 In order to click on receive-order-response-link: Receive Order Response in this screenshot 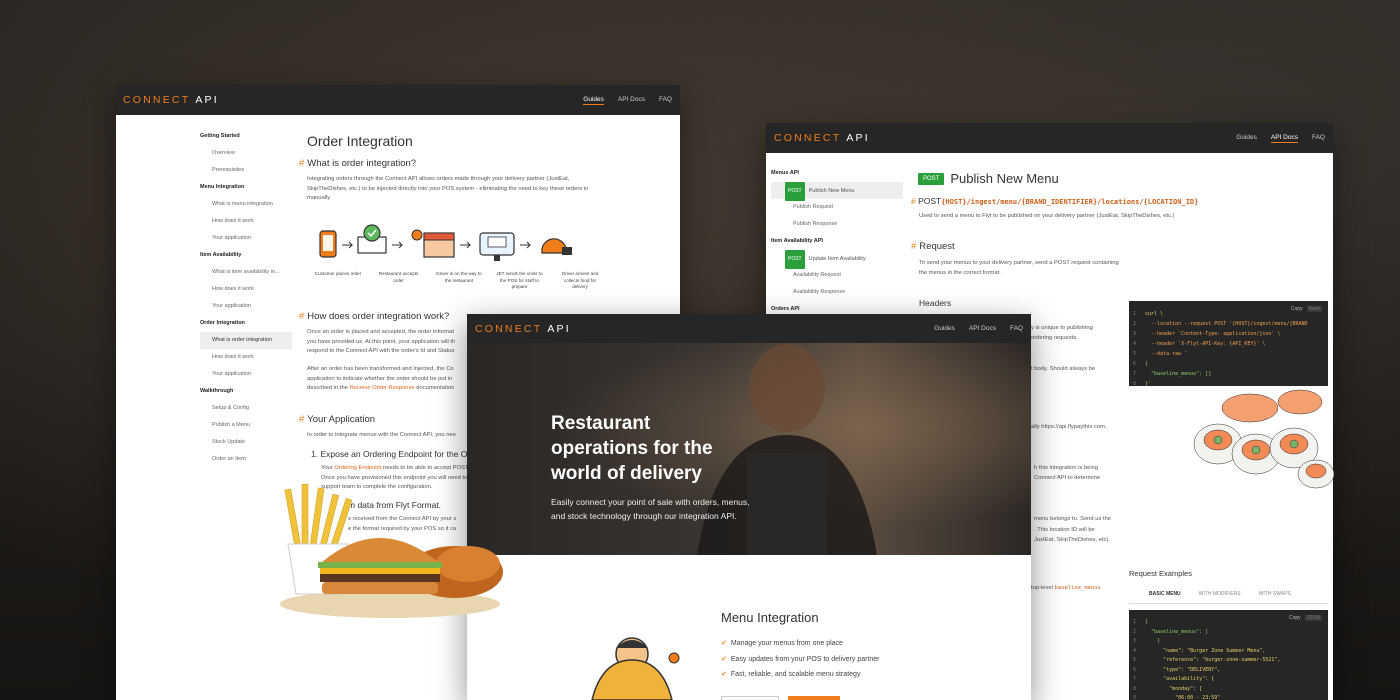, I will do `click(382, 388)`.